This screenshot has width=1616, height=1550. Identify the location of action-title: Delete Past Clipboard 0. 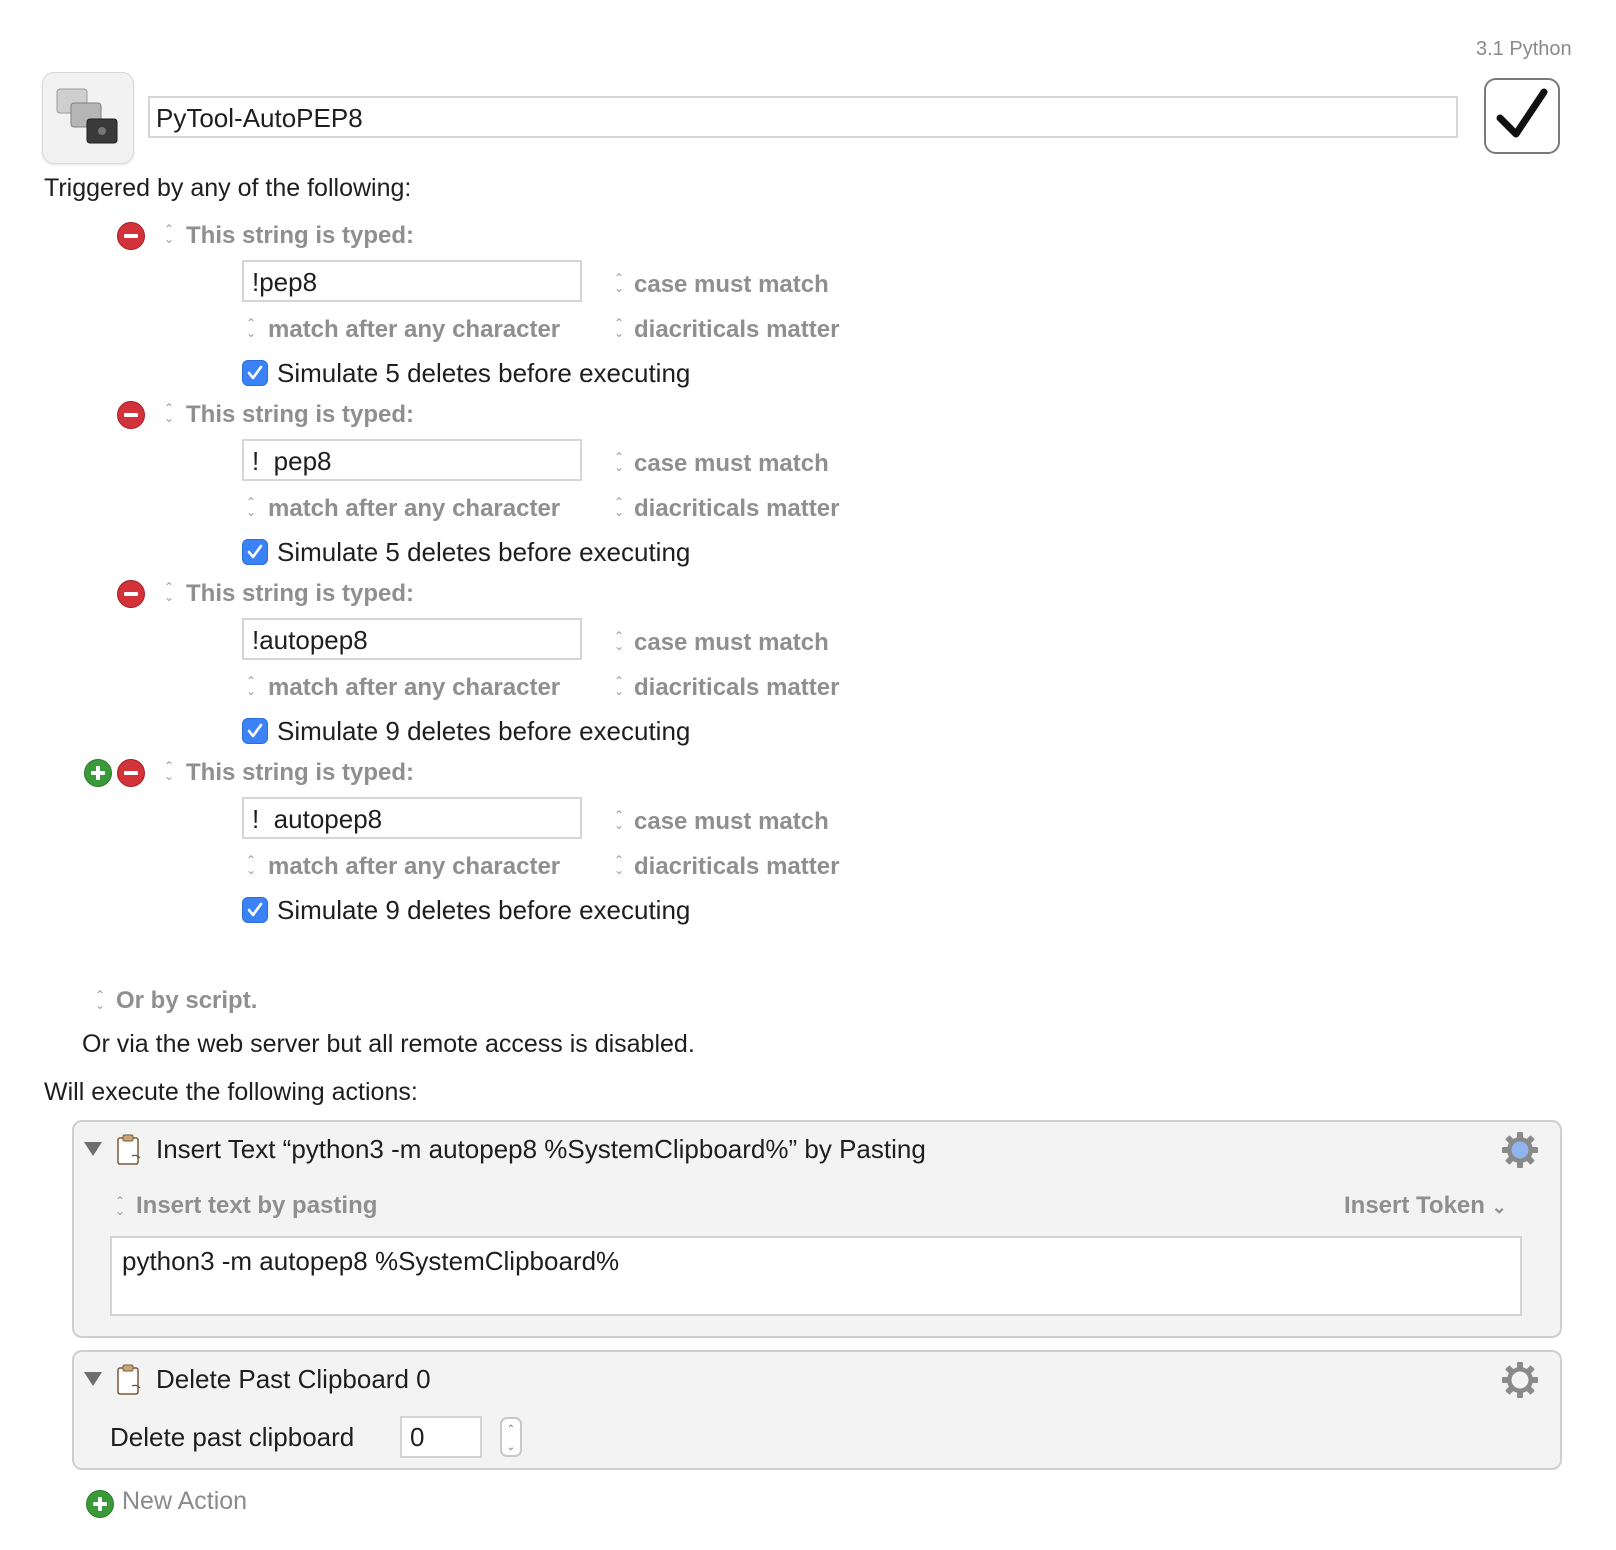
(293, 1379).